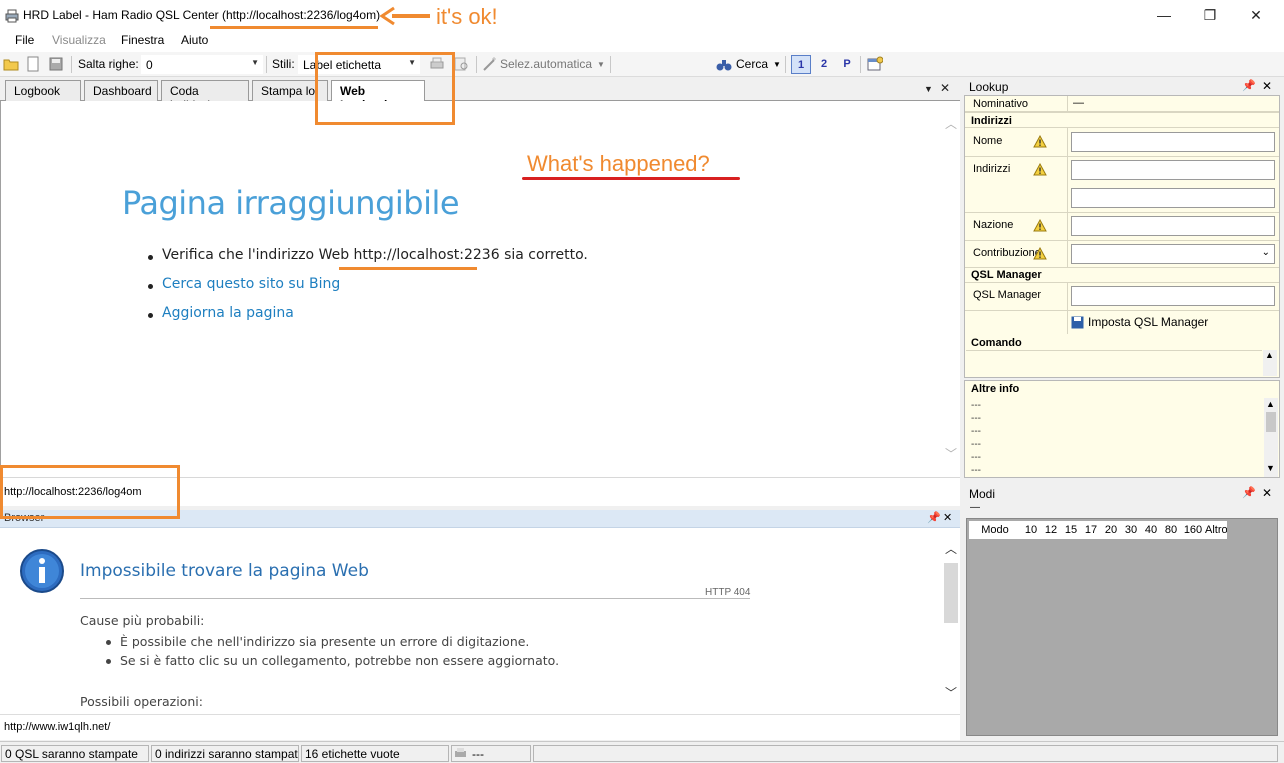 The image size is (1284, 763). I want to click on print-preview-icon, so click(461, 64).